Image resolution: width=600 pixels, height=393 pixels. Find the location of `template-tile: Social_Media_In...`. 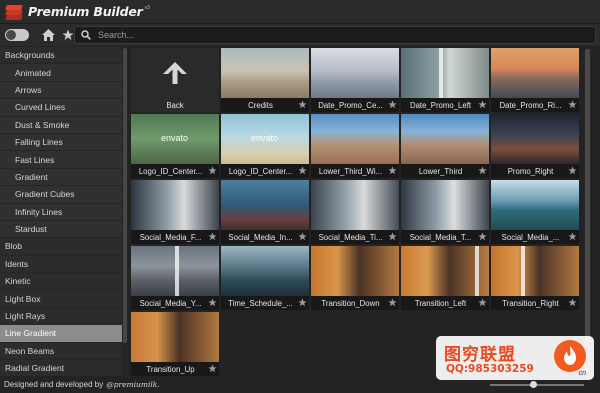

template-tile: Social_Media_In... is located at coordinates (265, 212).